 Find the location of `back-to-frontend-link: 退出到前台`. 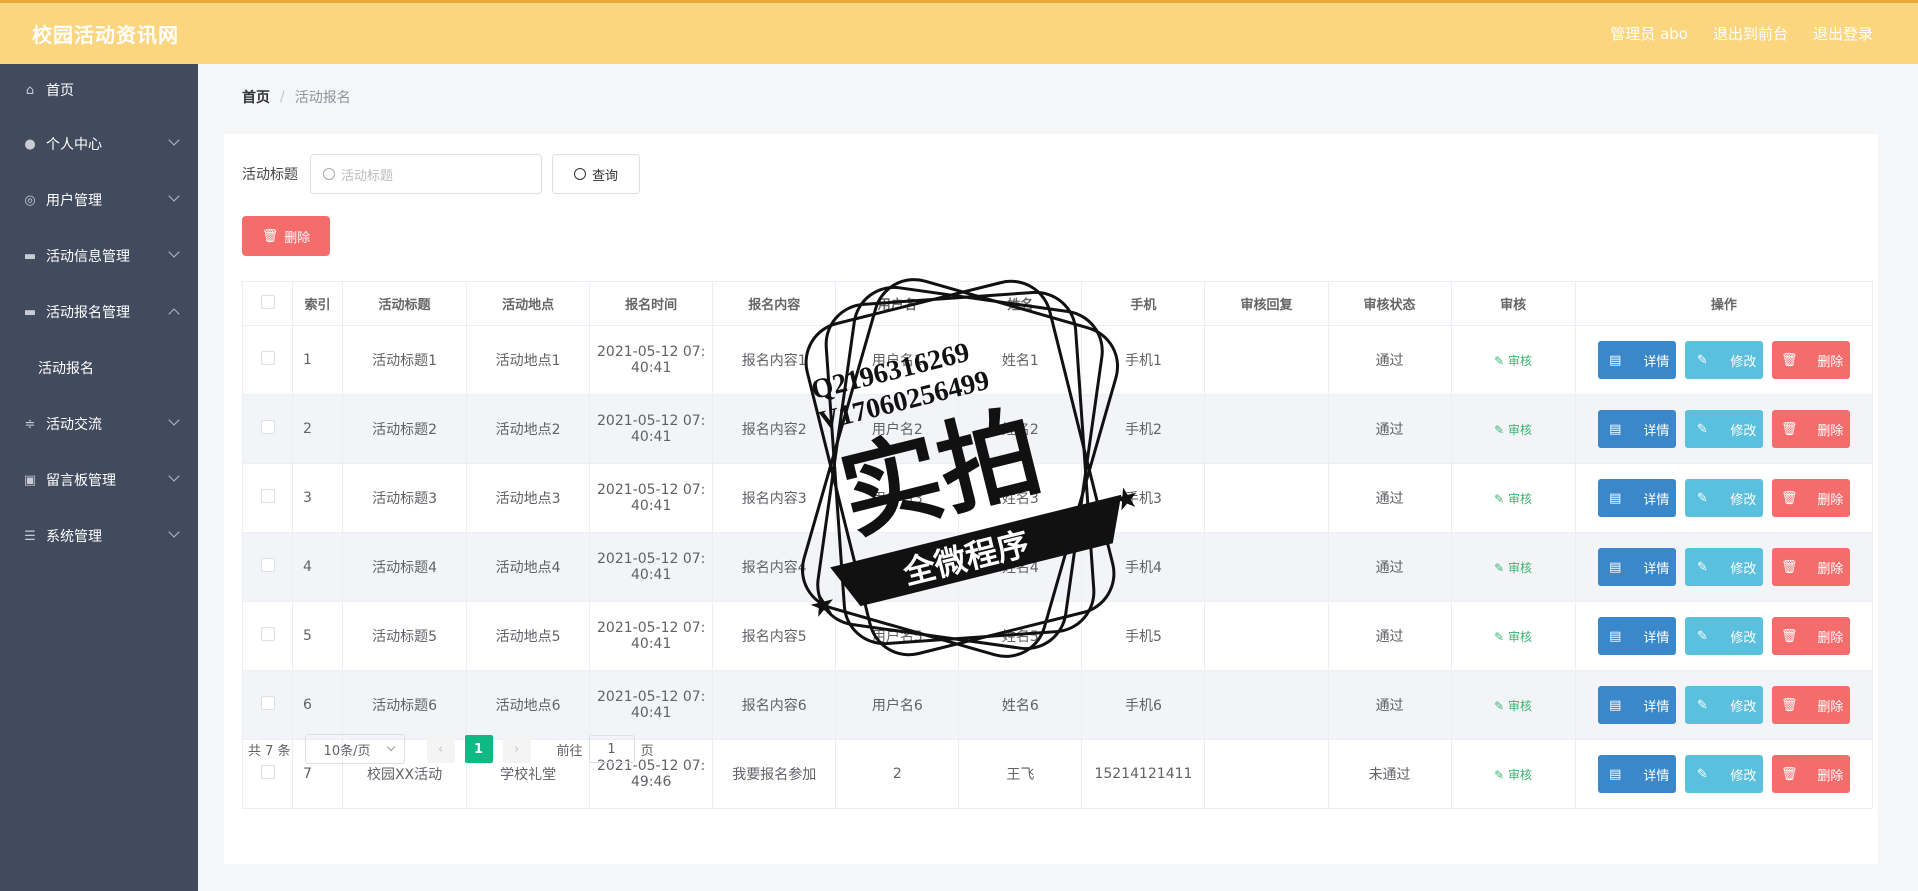

back-to-frontend-link: 退出到前台 is located at coordinates (1750, 33).